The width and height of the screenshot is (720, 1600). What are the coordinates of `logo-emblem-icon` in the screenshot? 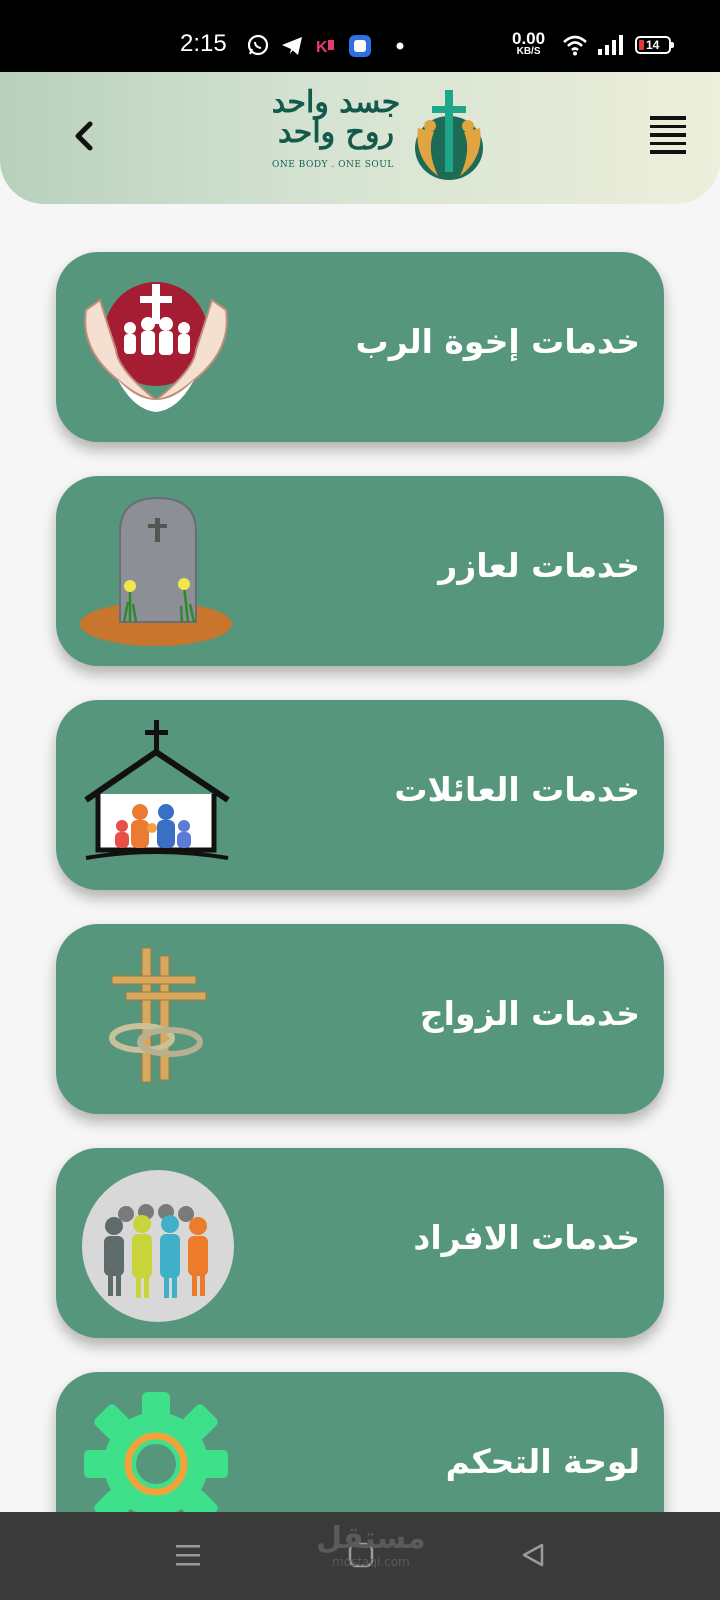 It's located at (449, 135).